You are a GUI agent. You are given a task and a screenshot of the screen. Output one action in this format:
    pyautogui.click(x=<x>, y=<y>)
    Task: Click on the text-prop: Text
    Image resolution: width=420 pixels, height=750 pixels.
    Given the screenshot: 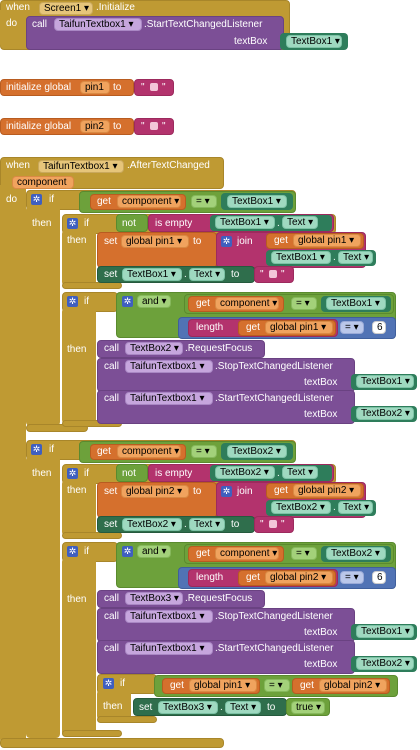 What is the action you would take?
    pyautogui.click(x=203, y=524)
    